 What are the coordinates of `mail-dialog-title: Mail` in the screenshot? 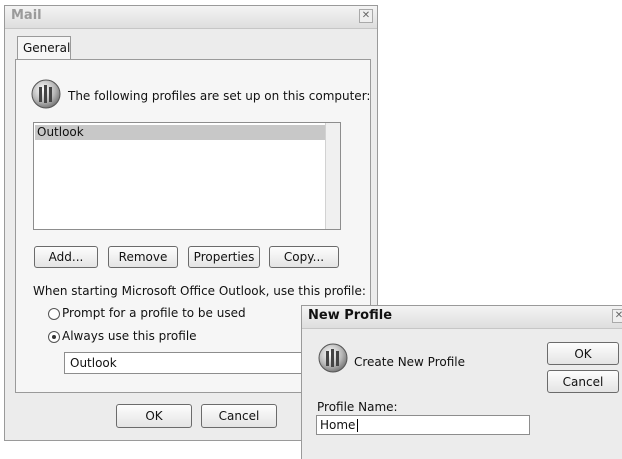 It's located at (26, 15).